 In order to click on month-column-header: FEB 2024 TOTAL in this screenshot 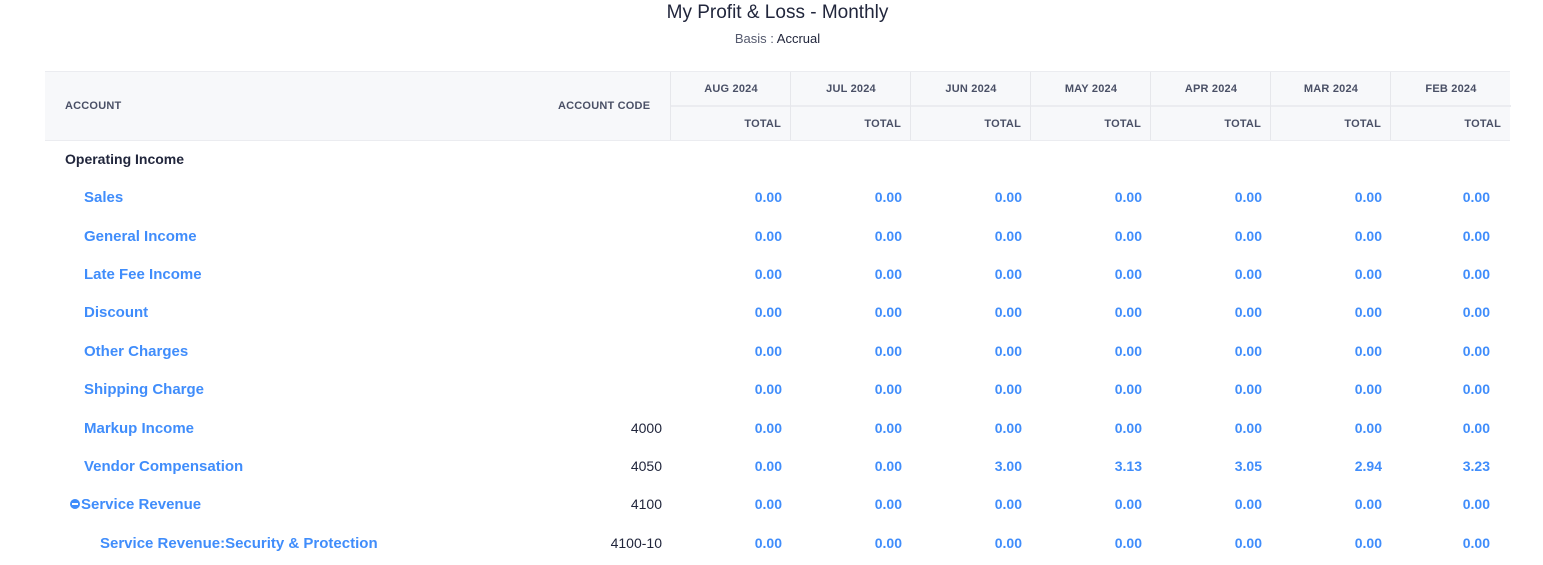, I will do `click(1450, 106)`.